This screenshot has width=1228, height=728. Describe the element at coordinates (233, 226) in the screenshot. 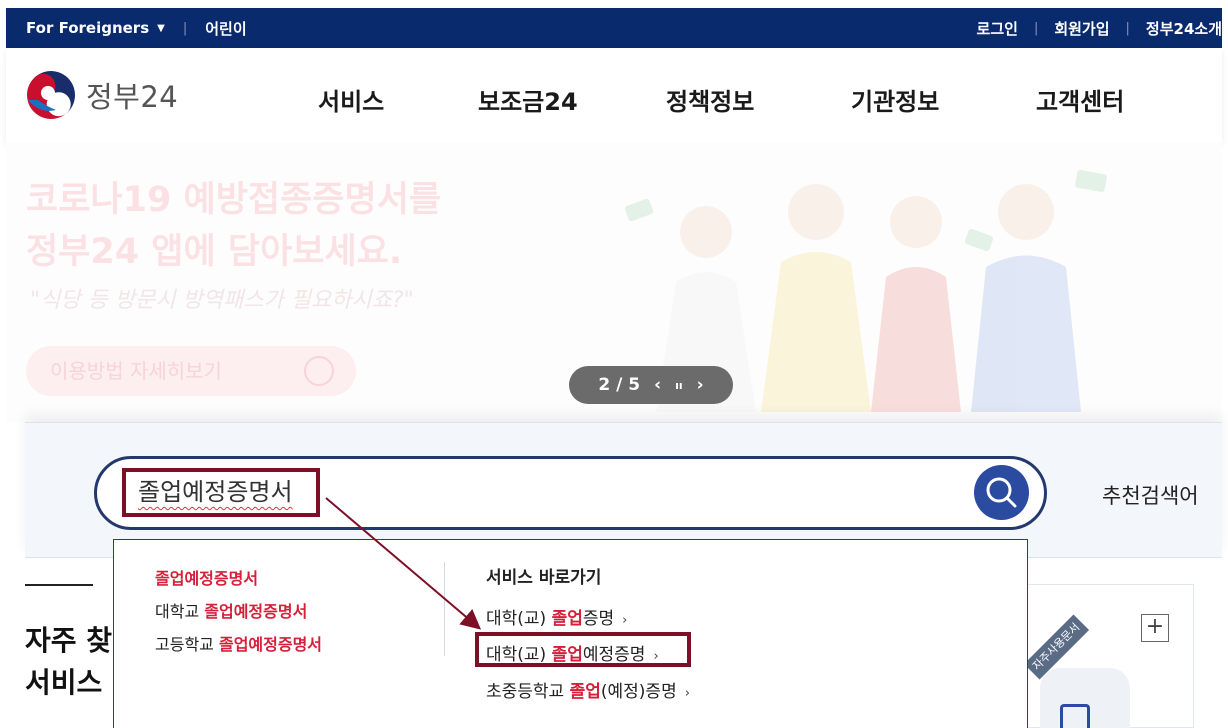

I see `hero-title: 코로나19 예방접종증명서를 정부24 앱에 담아보세요.` at that location.